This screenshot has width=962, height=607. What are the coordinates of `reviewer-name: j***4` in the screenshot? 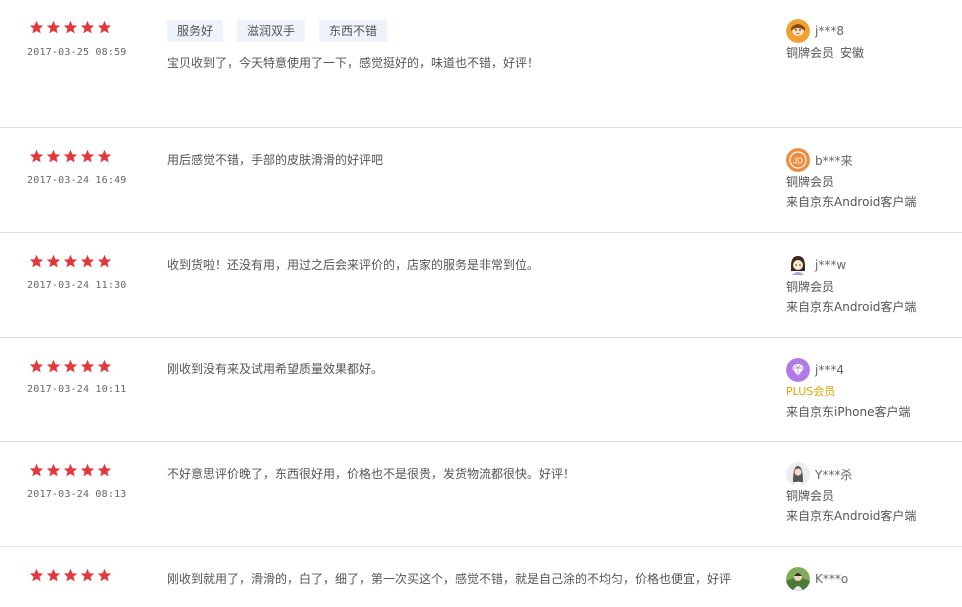 It's located at (829, 370).